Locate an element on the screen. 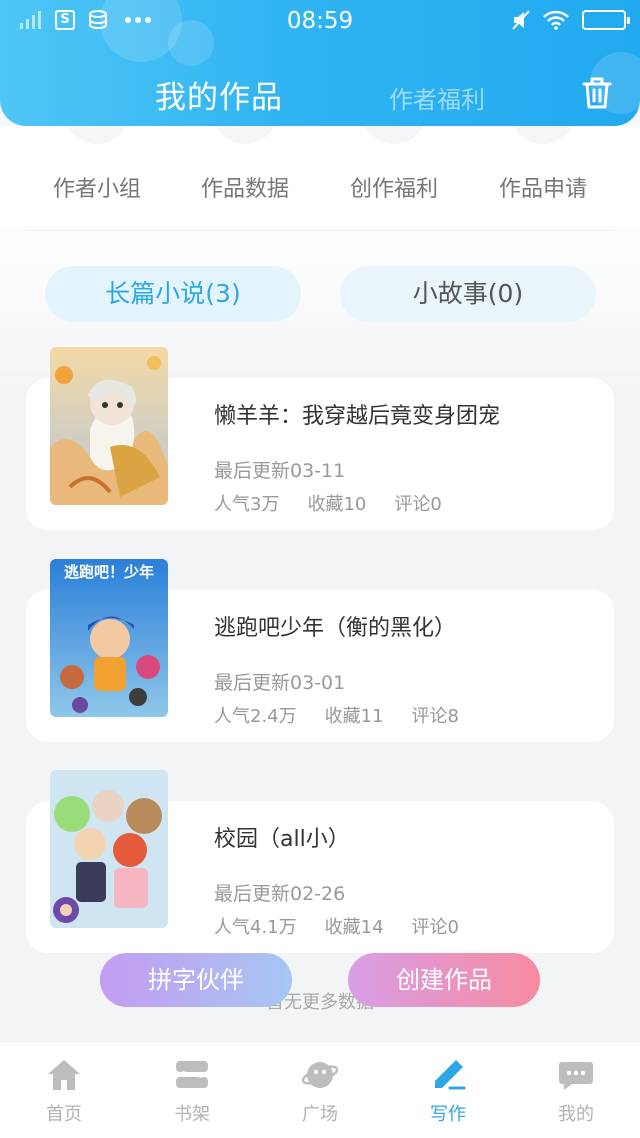 The height and width of the screenshot is (1138, 640). tab-writing: 写作 is located at coordinates (448, 1090).